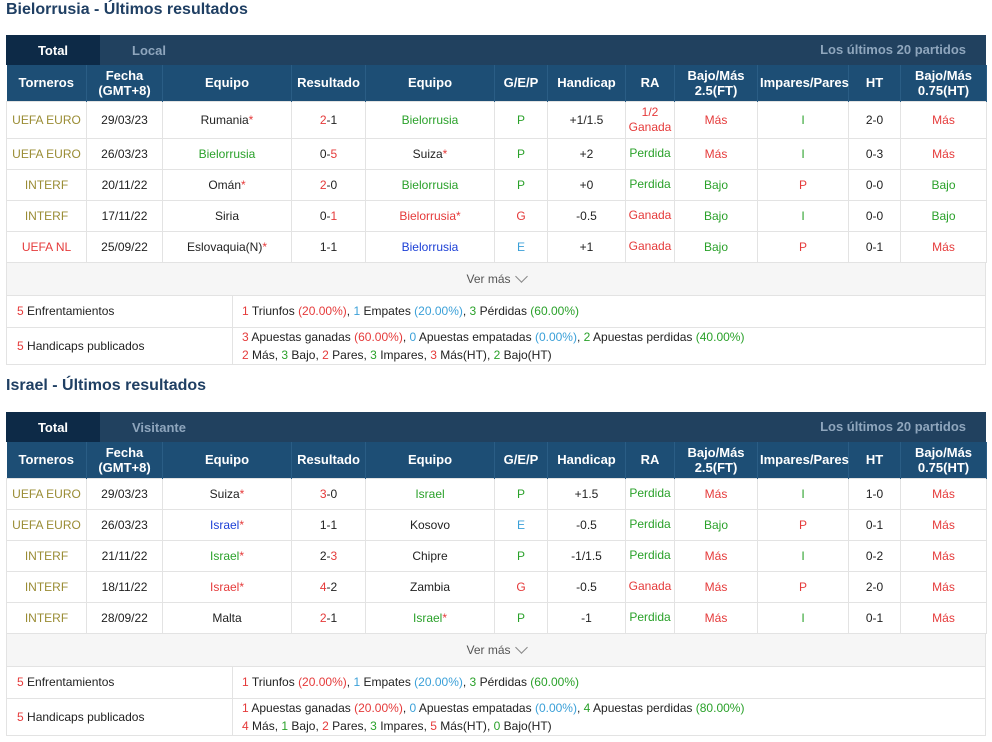 The height and width of the screenshot is (742, 992). I want to click on tab-side: Local, so click(149, 50).